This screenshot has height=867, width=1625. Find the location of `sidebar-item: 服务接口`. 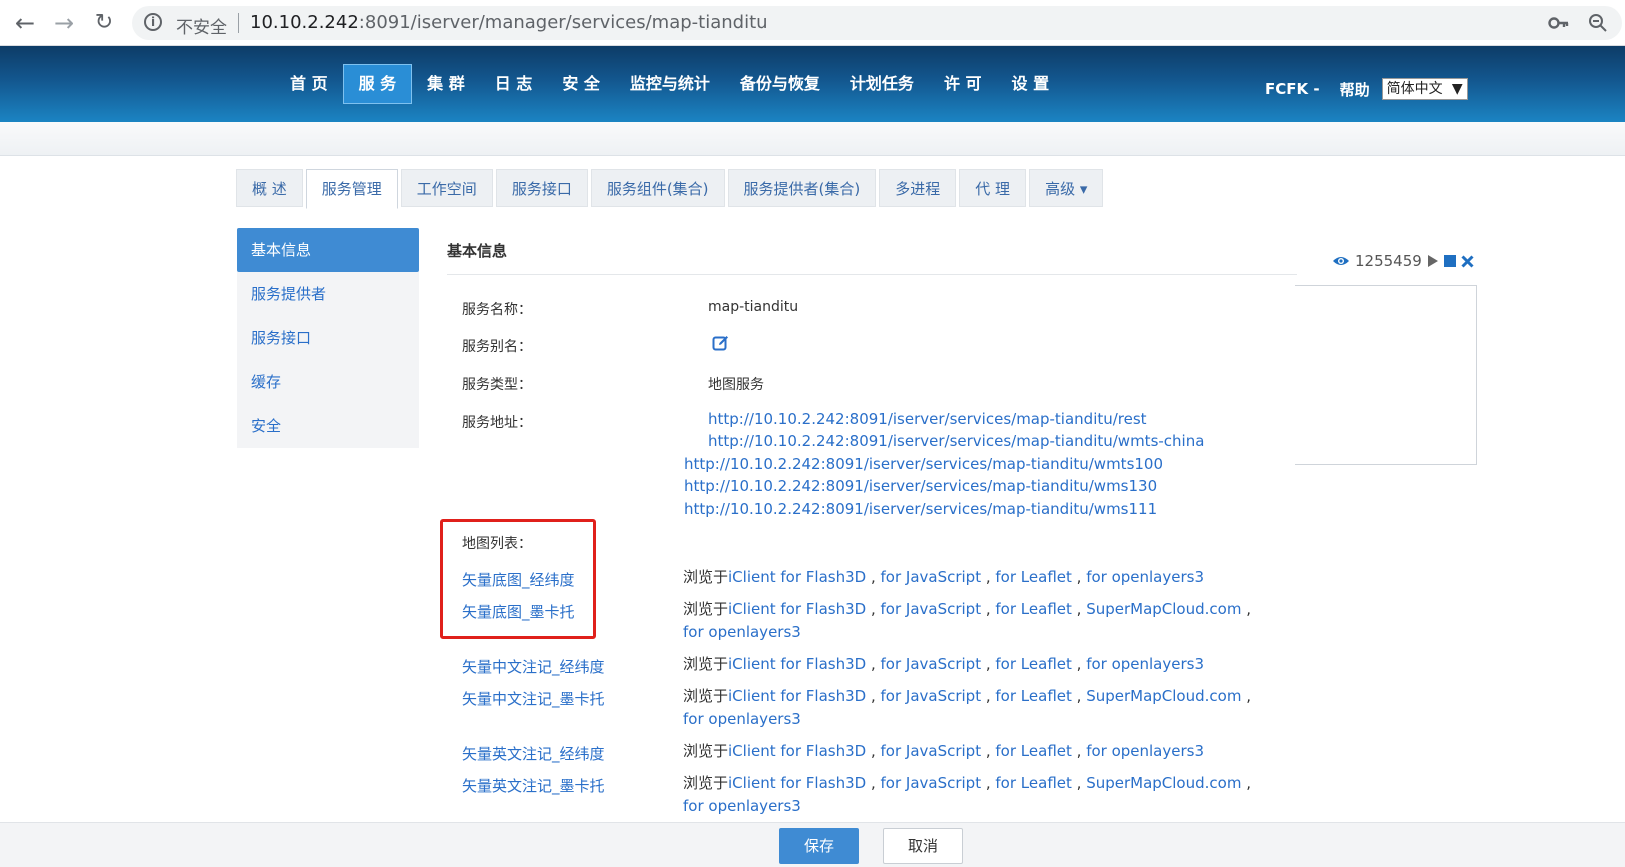

sidebar-item: 服务接口 is located at coordinates (328, 338).